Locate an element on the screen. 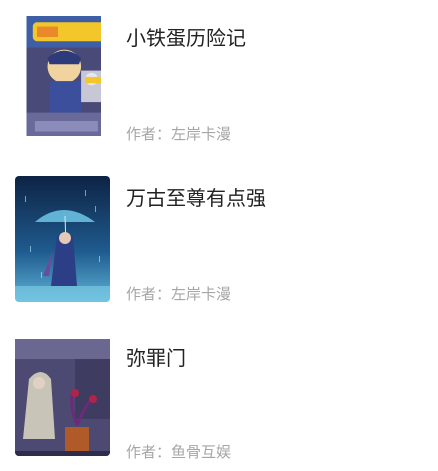 Image resolution: width=438 pixels, height=471 pixels. comic-author-1: 作者：左岸卡漫 is located at coordinates (178, 133).